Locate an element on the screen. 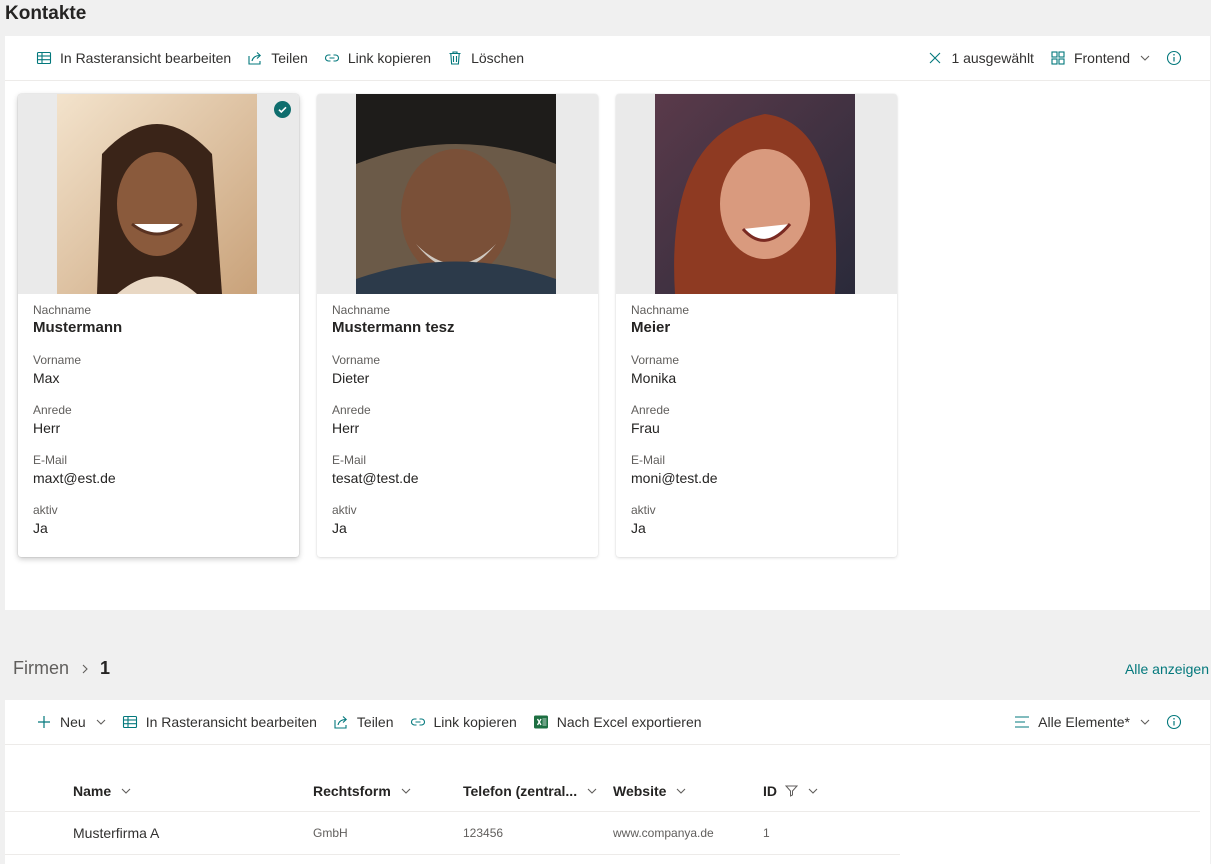  value-vorname: Monika is located at coordinates (654, 378).